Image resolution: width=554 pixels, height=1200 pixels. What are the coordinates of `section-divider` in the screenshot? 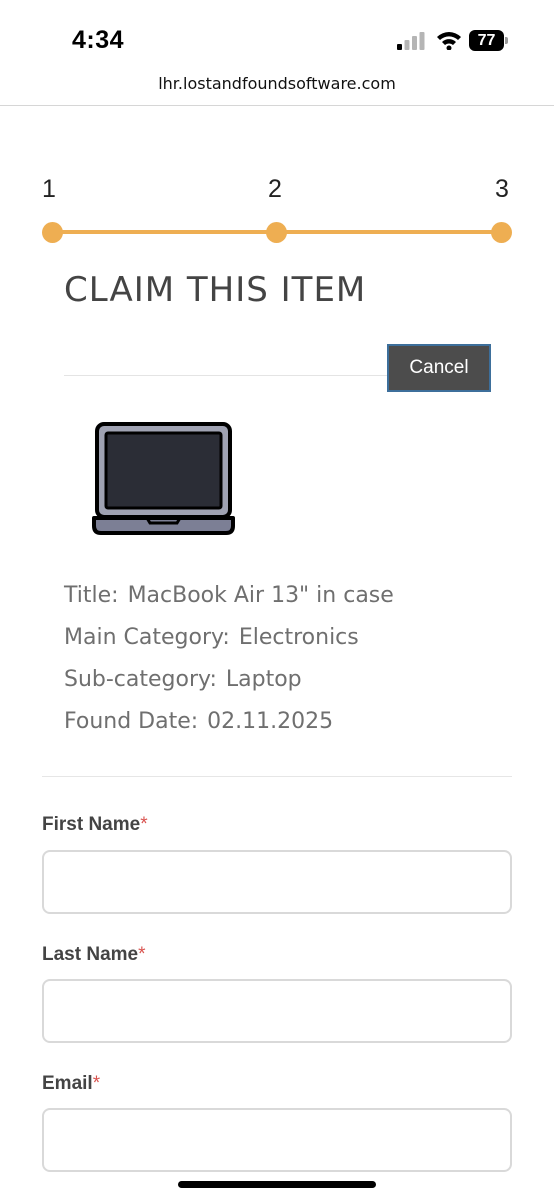 It's located at (277, 776).